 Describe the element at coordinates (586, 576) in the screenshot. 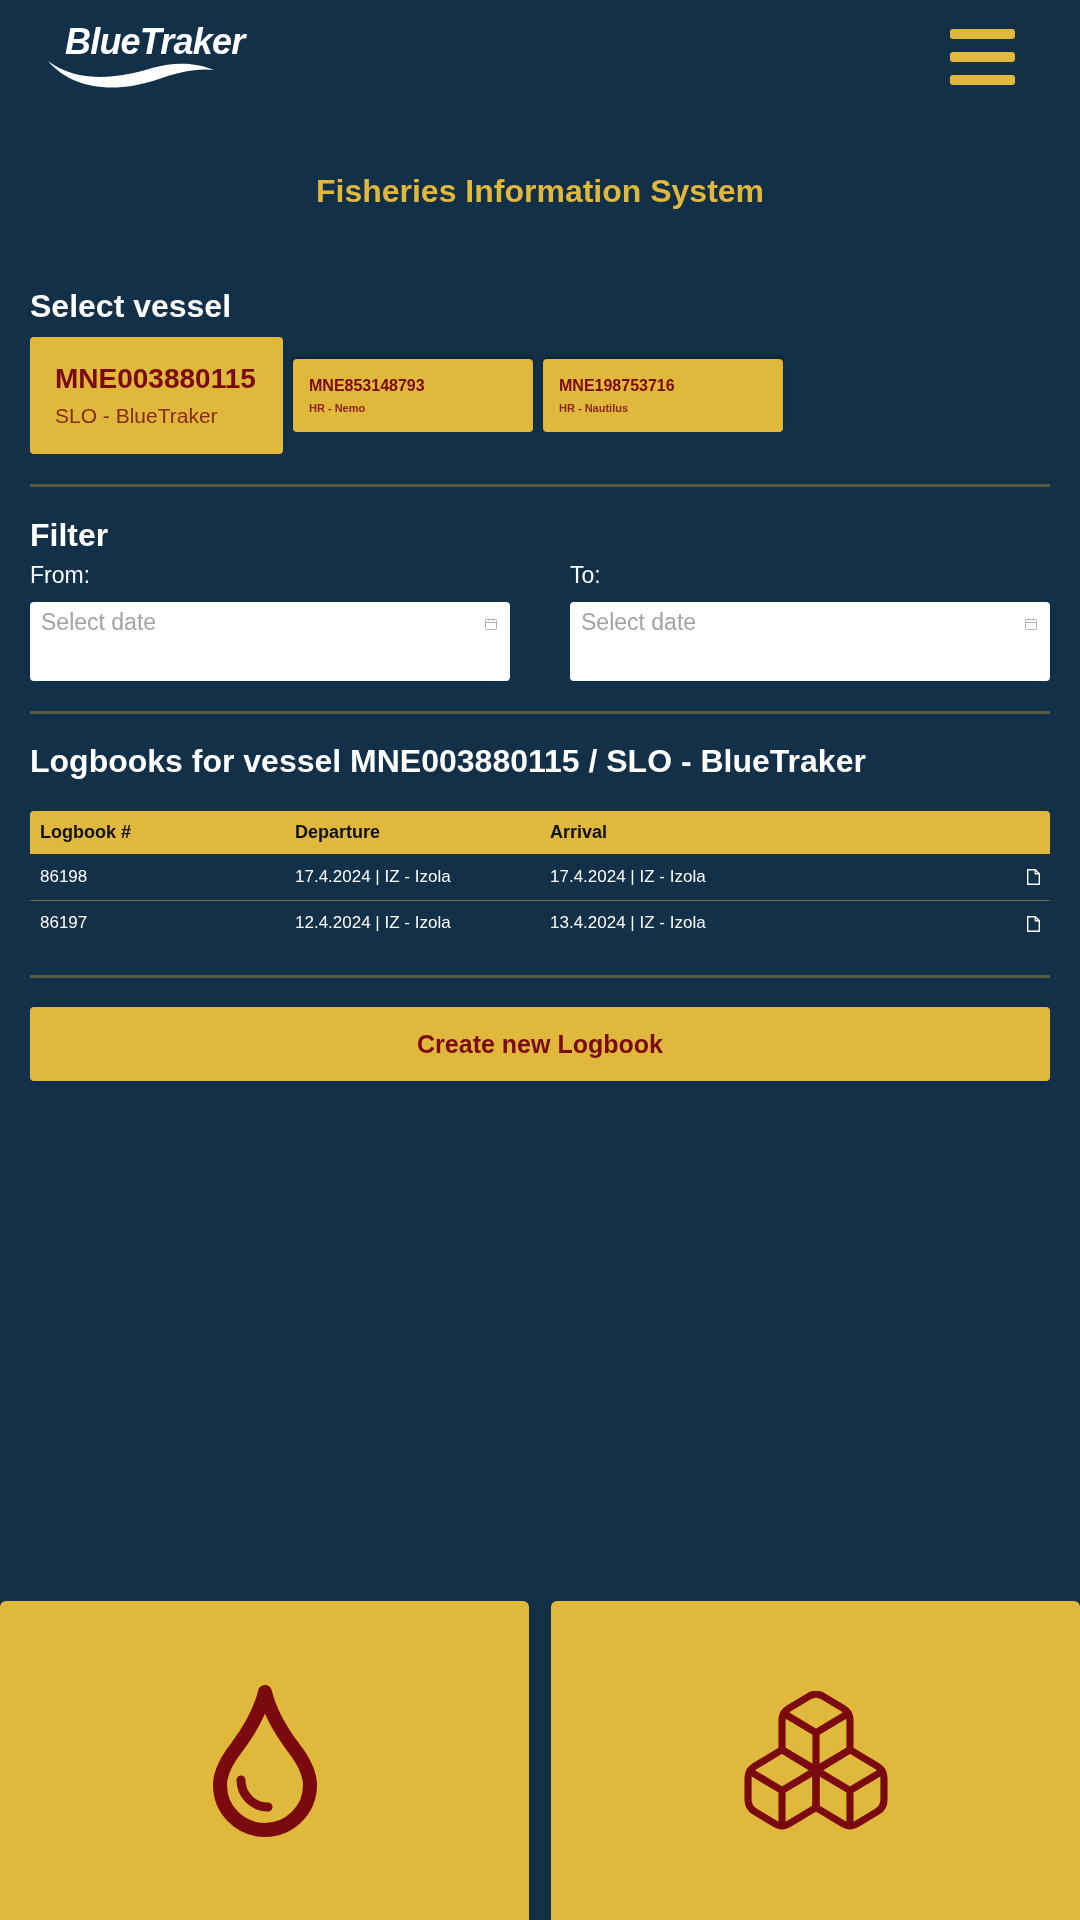

I see `field-label: To:` at that location.